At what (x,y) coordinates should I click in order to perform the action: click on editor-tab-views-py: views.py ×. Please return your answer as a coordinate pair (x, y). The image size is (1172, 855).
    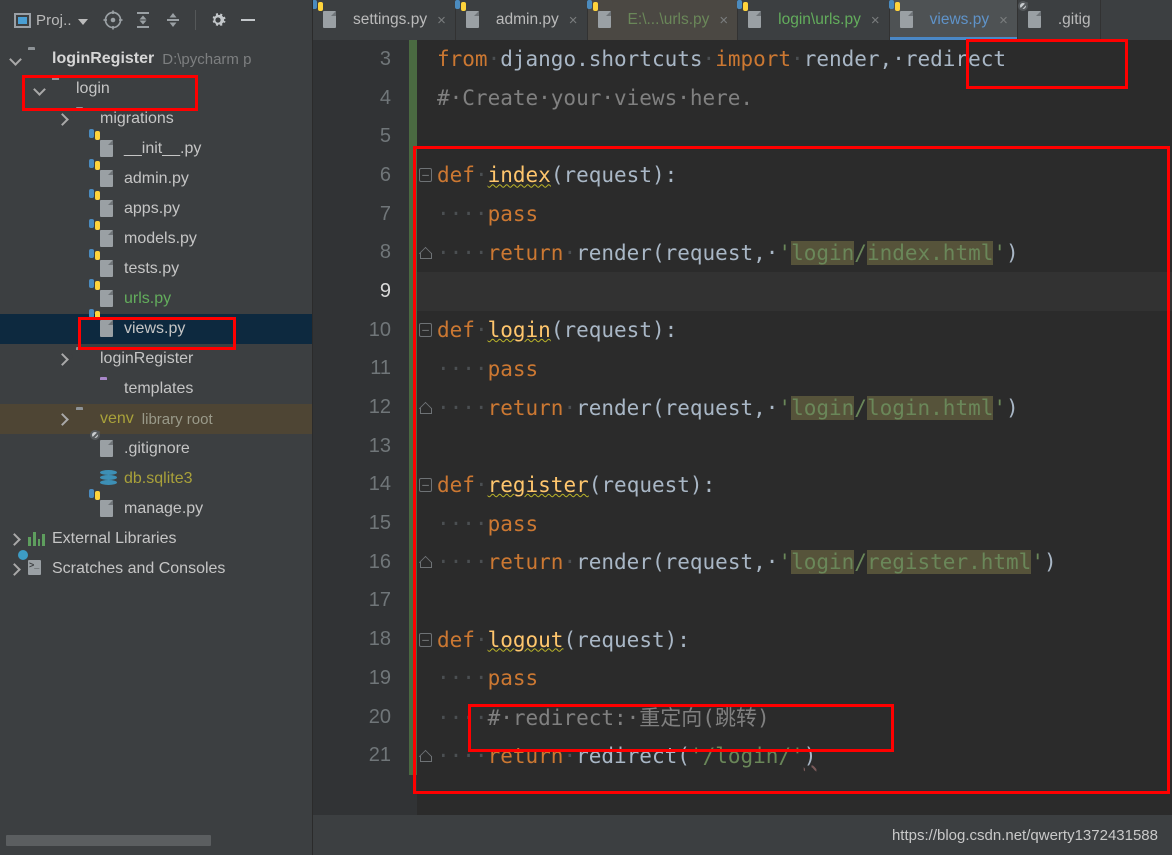
    Looking at the image, I should click on (953, 20).